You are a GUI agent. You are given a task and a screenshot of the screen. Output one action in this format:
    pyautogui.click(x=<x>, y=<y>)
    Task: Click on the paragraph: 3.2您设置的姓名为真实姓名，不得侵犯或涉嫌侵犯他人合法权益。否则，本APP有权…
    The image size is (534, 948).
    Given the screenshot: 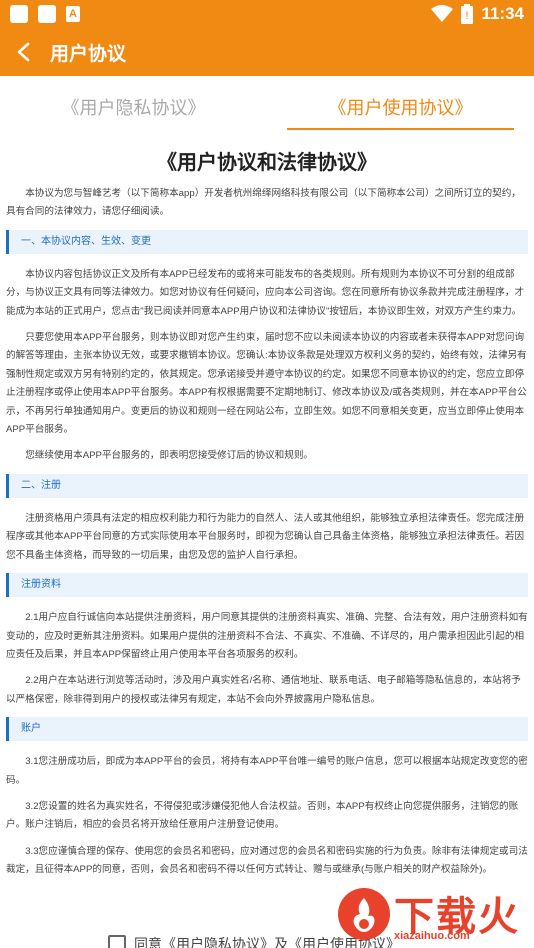 What is the action you would take?
    pyautogui.click(x=262, y=815)
    